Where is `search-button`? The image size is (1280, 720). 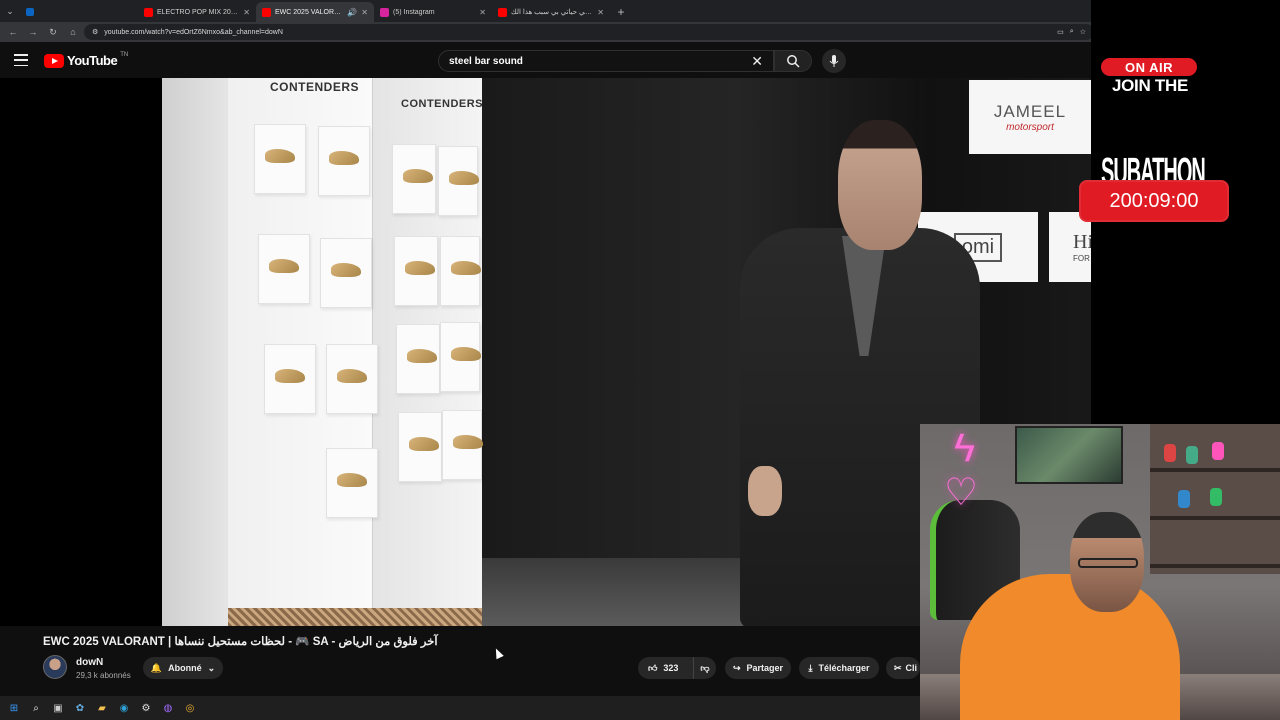
search-button is located at coordinates (793, 61).